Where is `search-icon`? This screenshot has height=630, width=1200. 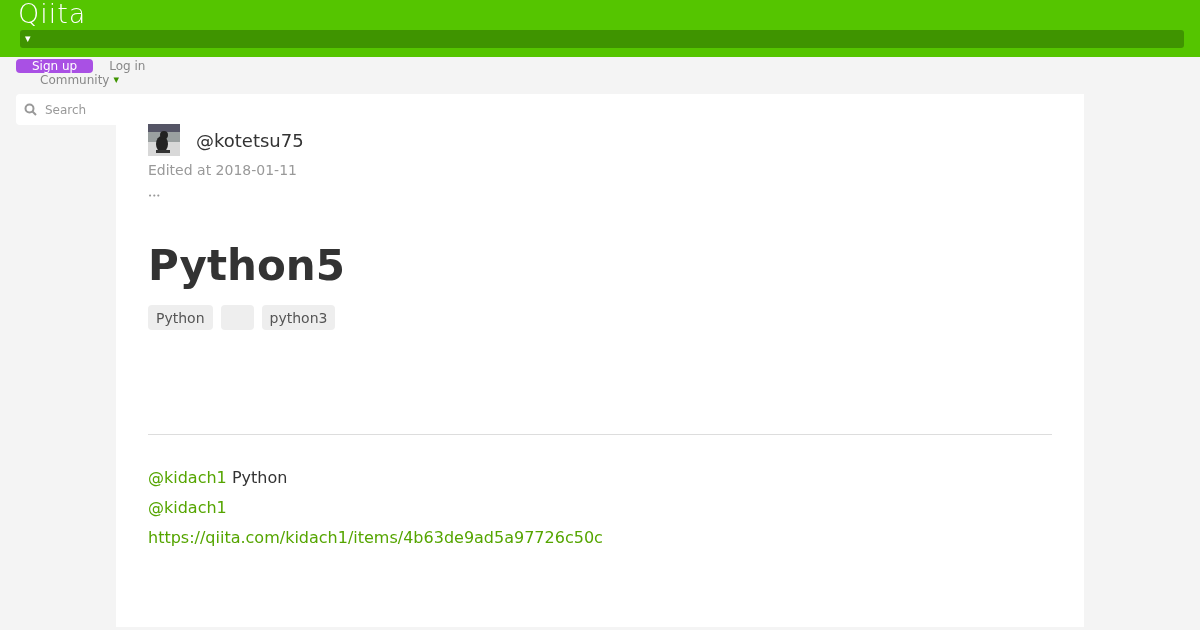 search-icon is located at coordinates (30, 109).